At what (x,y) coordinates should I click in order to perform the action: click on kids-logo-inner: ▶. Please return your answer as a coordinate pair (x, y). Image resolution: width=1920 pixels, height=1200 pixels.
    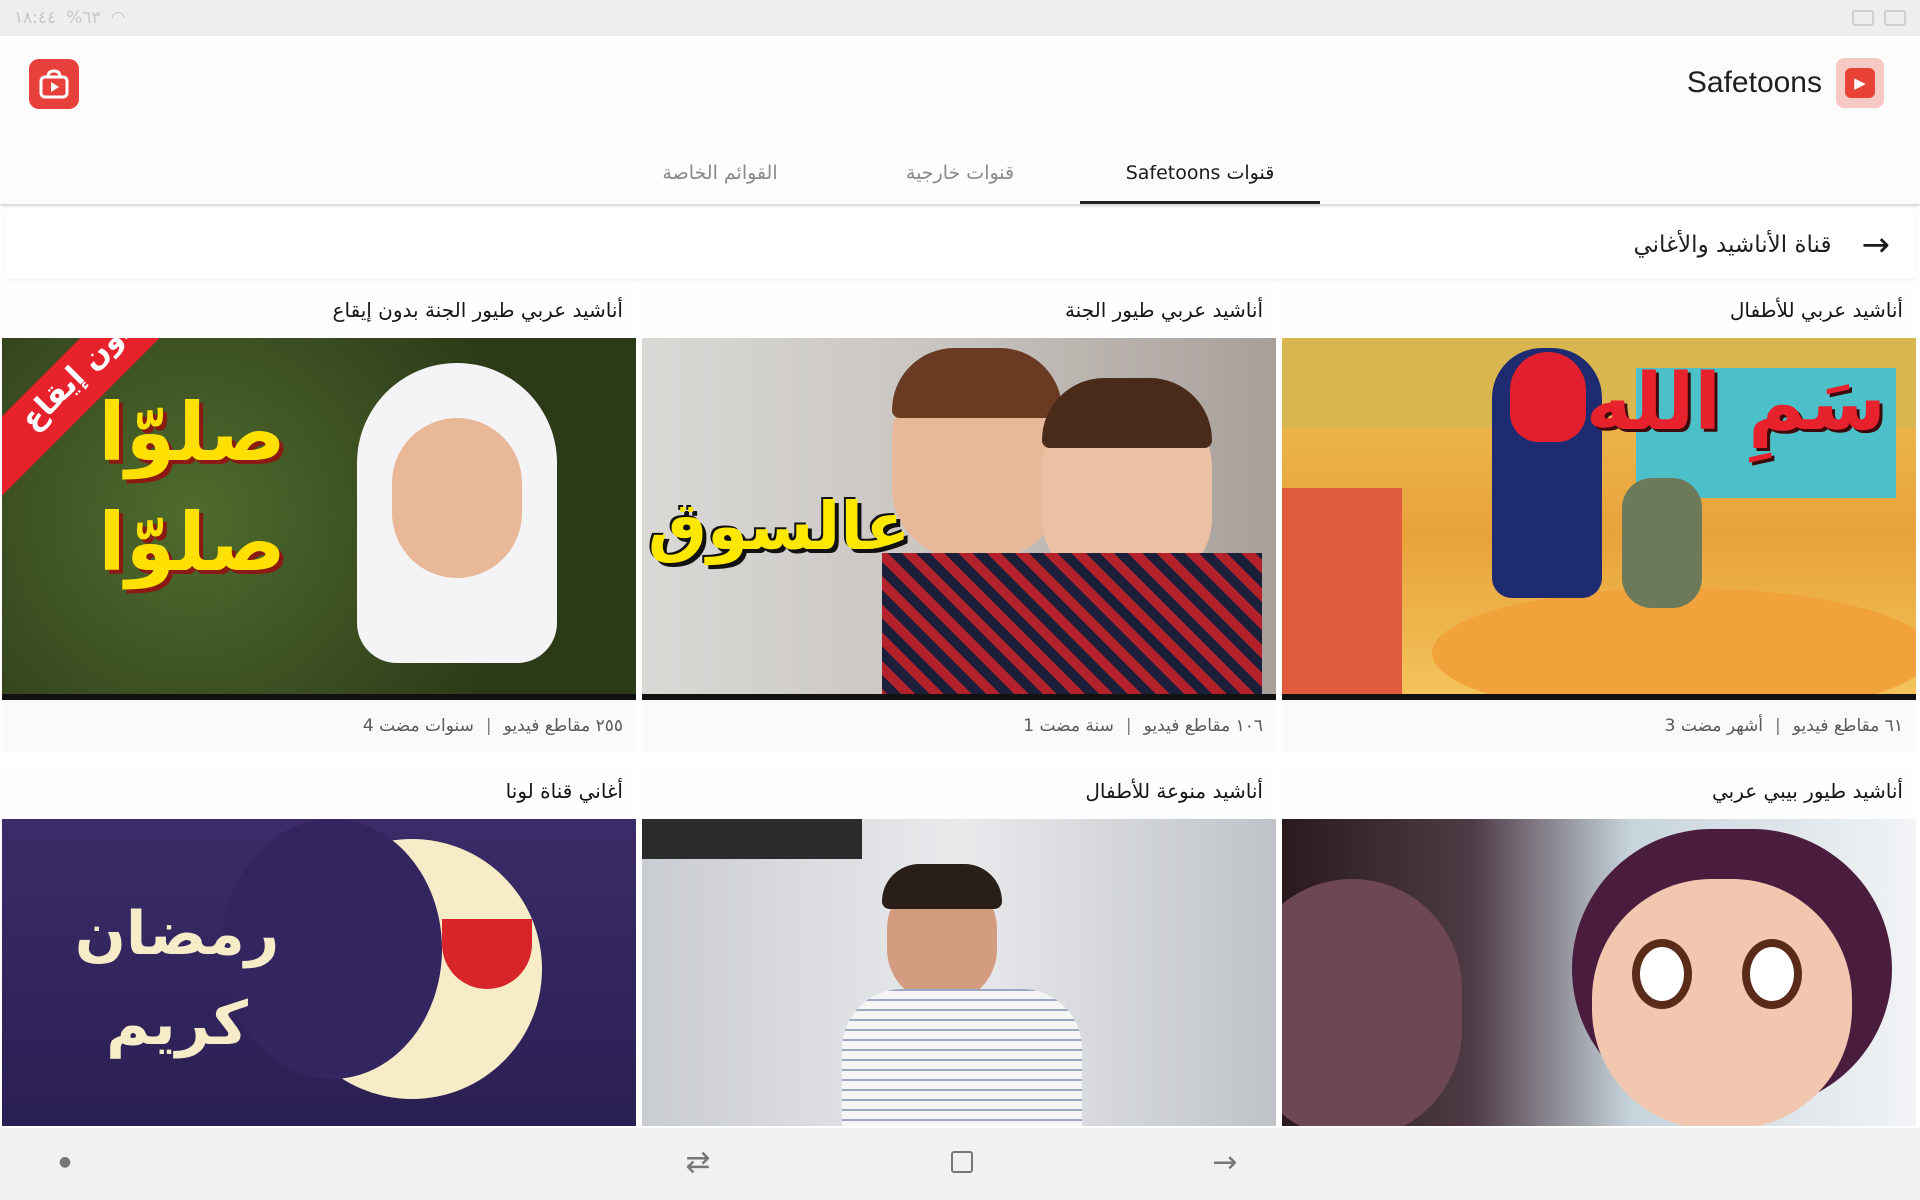
    Looking at the image, I should click on (1860, 83).